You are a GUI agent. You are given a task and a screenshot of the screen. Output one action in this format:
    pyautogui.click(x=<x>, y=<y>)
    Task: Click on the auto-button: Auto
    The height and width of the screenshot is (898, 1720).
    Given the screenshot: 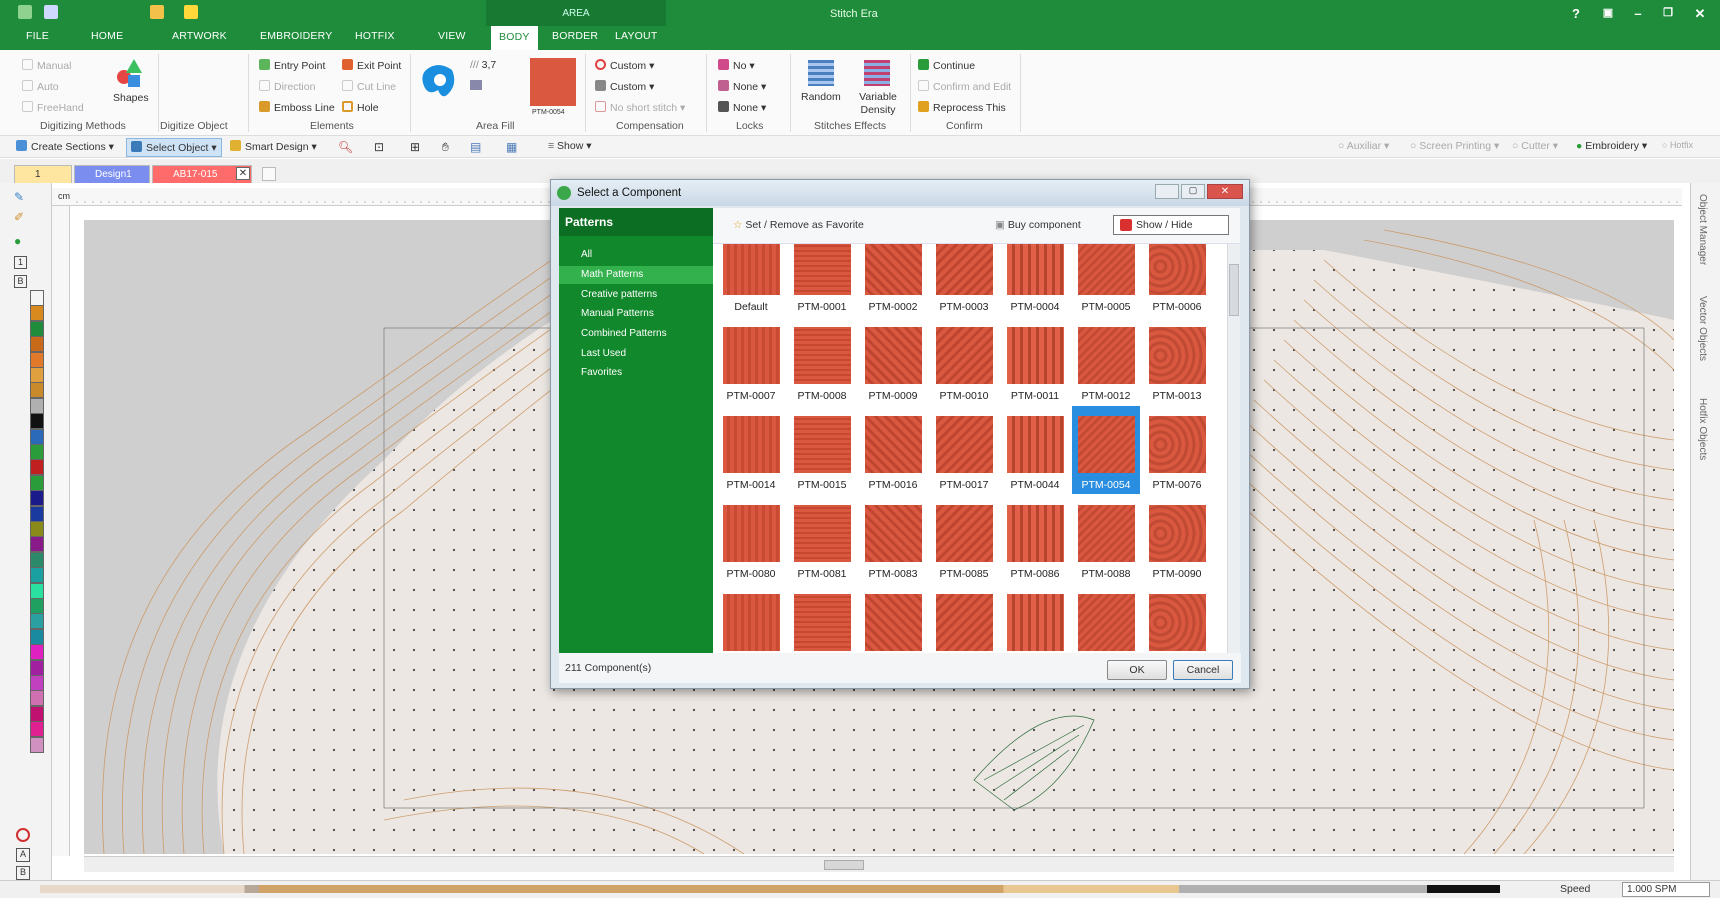 What is the action you would take?
    pyautogui.click(x=40, y=86)
    